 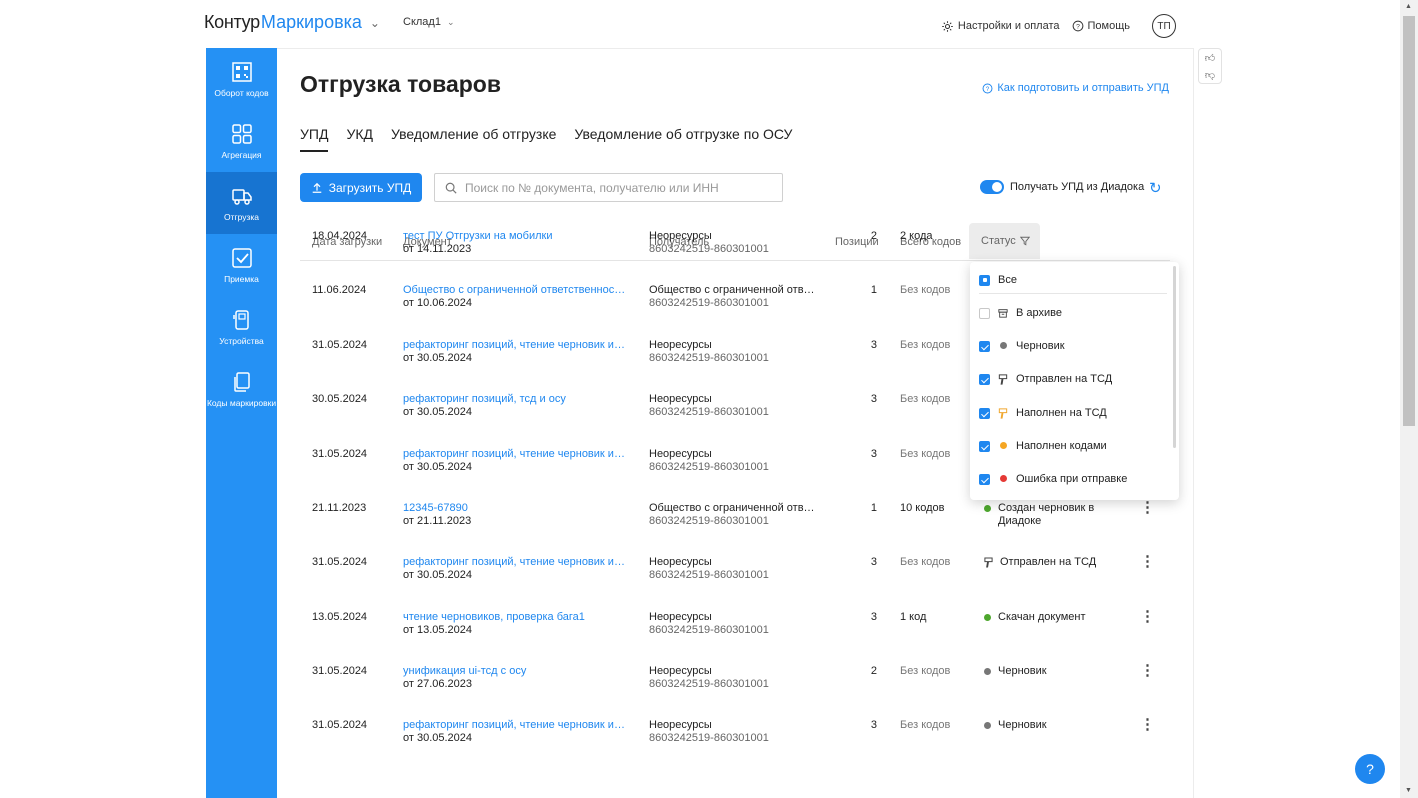 What do you see at coordinates (515, 617) in the screenshot?
I see `document-link: чтение черновиков, проверка бага1` at bounding box center [515, 617].